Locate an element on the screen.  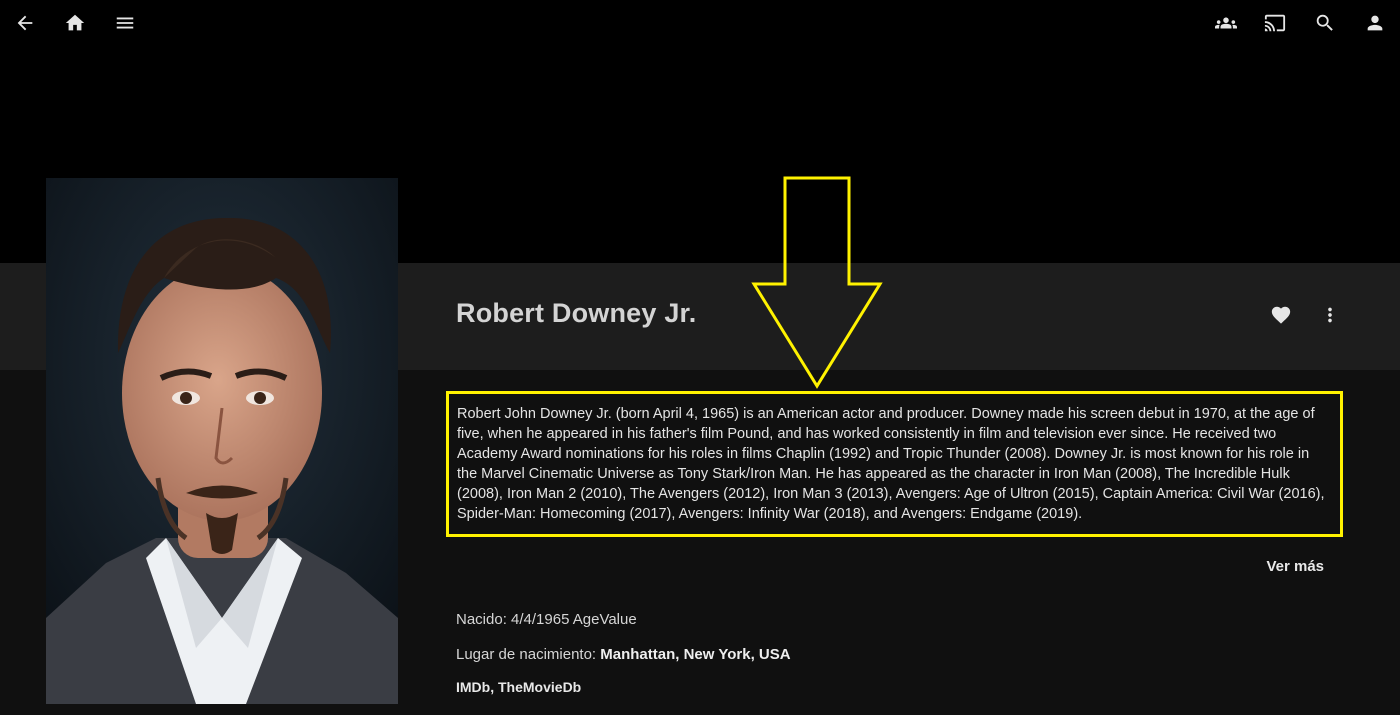
more-vertical-icon is located at coordinates (1330, 315).